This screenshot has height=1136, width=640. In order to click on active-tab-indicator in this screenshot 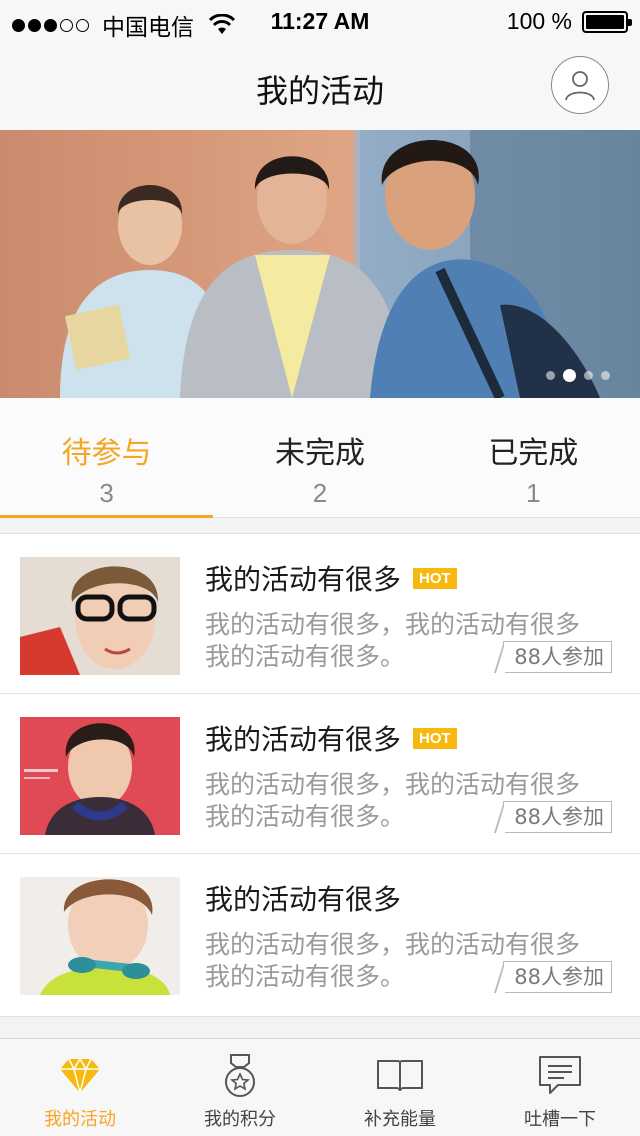, I will do `click(106, 516)`.